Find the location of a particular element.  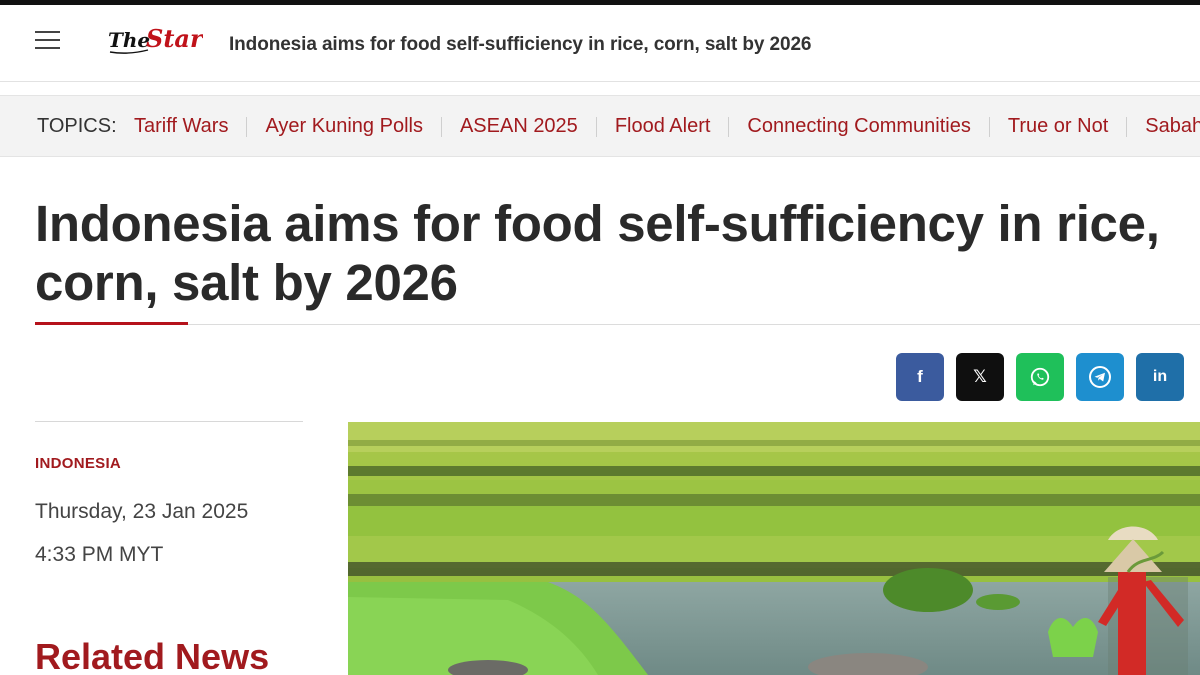

whatsapp-share-button is located at coordinates (1040, 377).